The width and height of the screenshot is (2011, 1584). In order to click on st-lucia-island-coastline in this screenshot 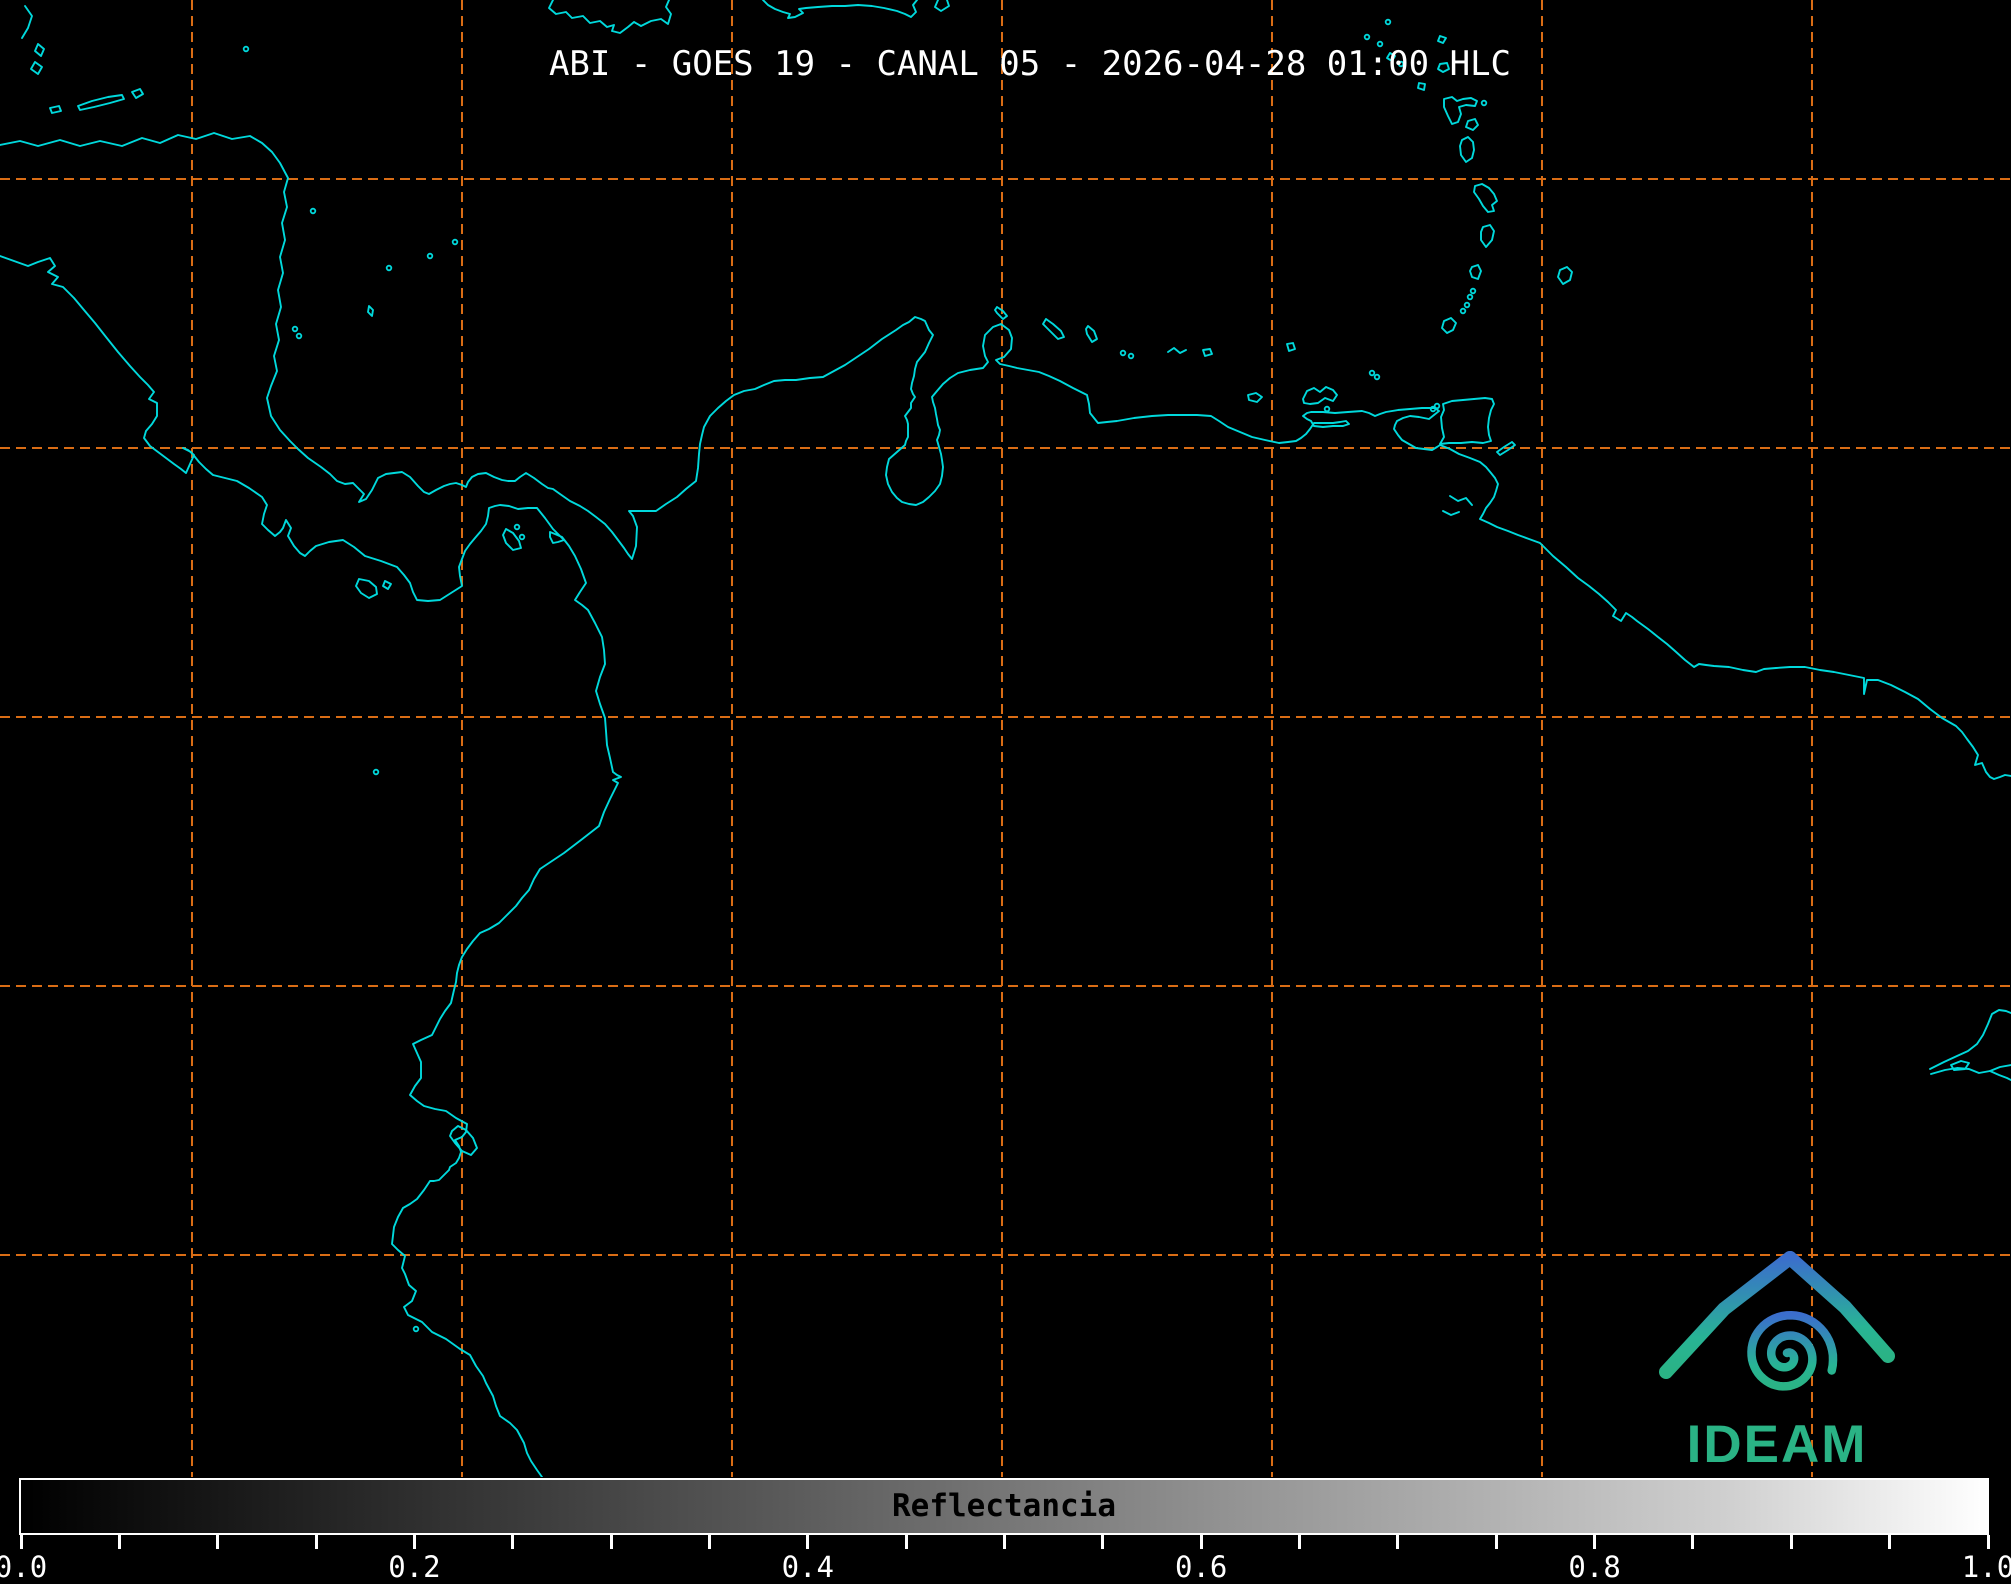, I will do `click(1487, 236)`.